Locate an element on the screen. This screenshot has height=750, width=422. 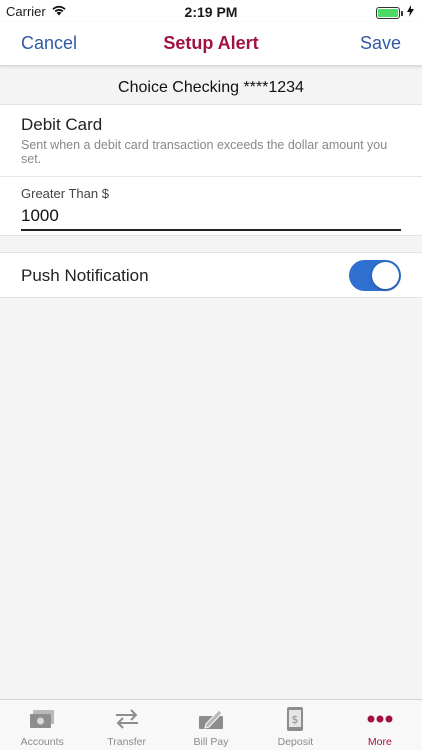
tab-bill-pay: Bill Pay is located at coordinates (211, 725).